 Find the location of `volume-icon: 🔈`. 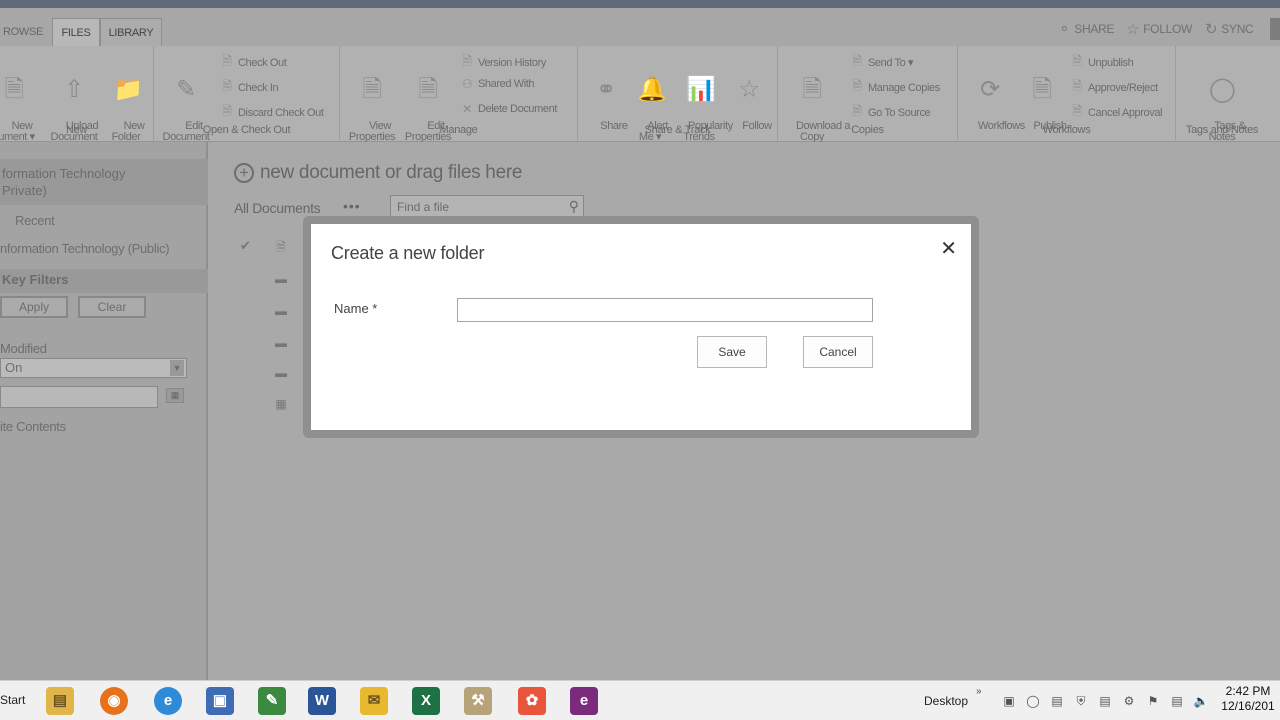

volume-icon: 🔈 is located at coordinates (1201, 701).